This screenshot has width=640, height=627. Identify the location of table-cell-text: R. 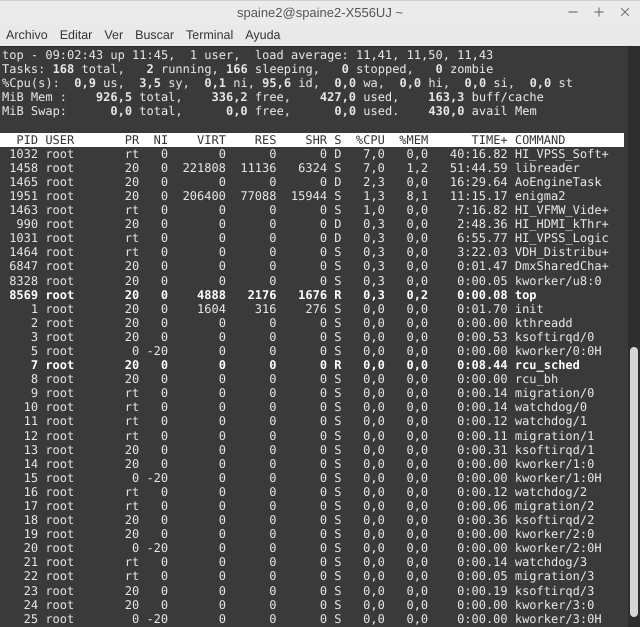
(337, 295).